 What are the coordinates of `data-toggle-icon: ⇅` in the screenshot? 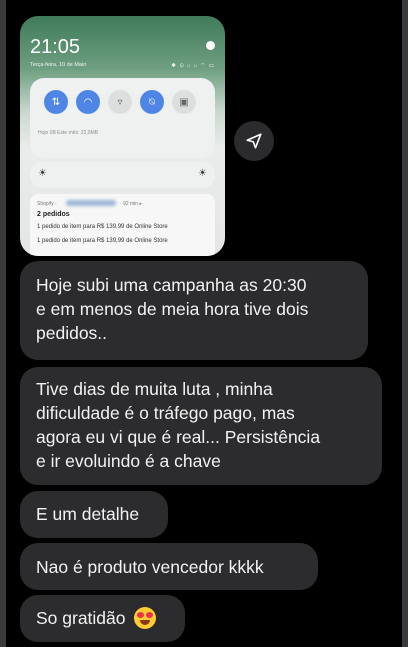 It's located at (56, 102).